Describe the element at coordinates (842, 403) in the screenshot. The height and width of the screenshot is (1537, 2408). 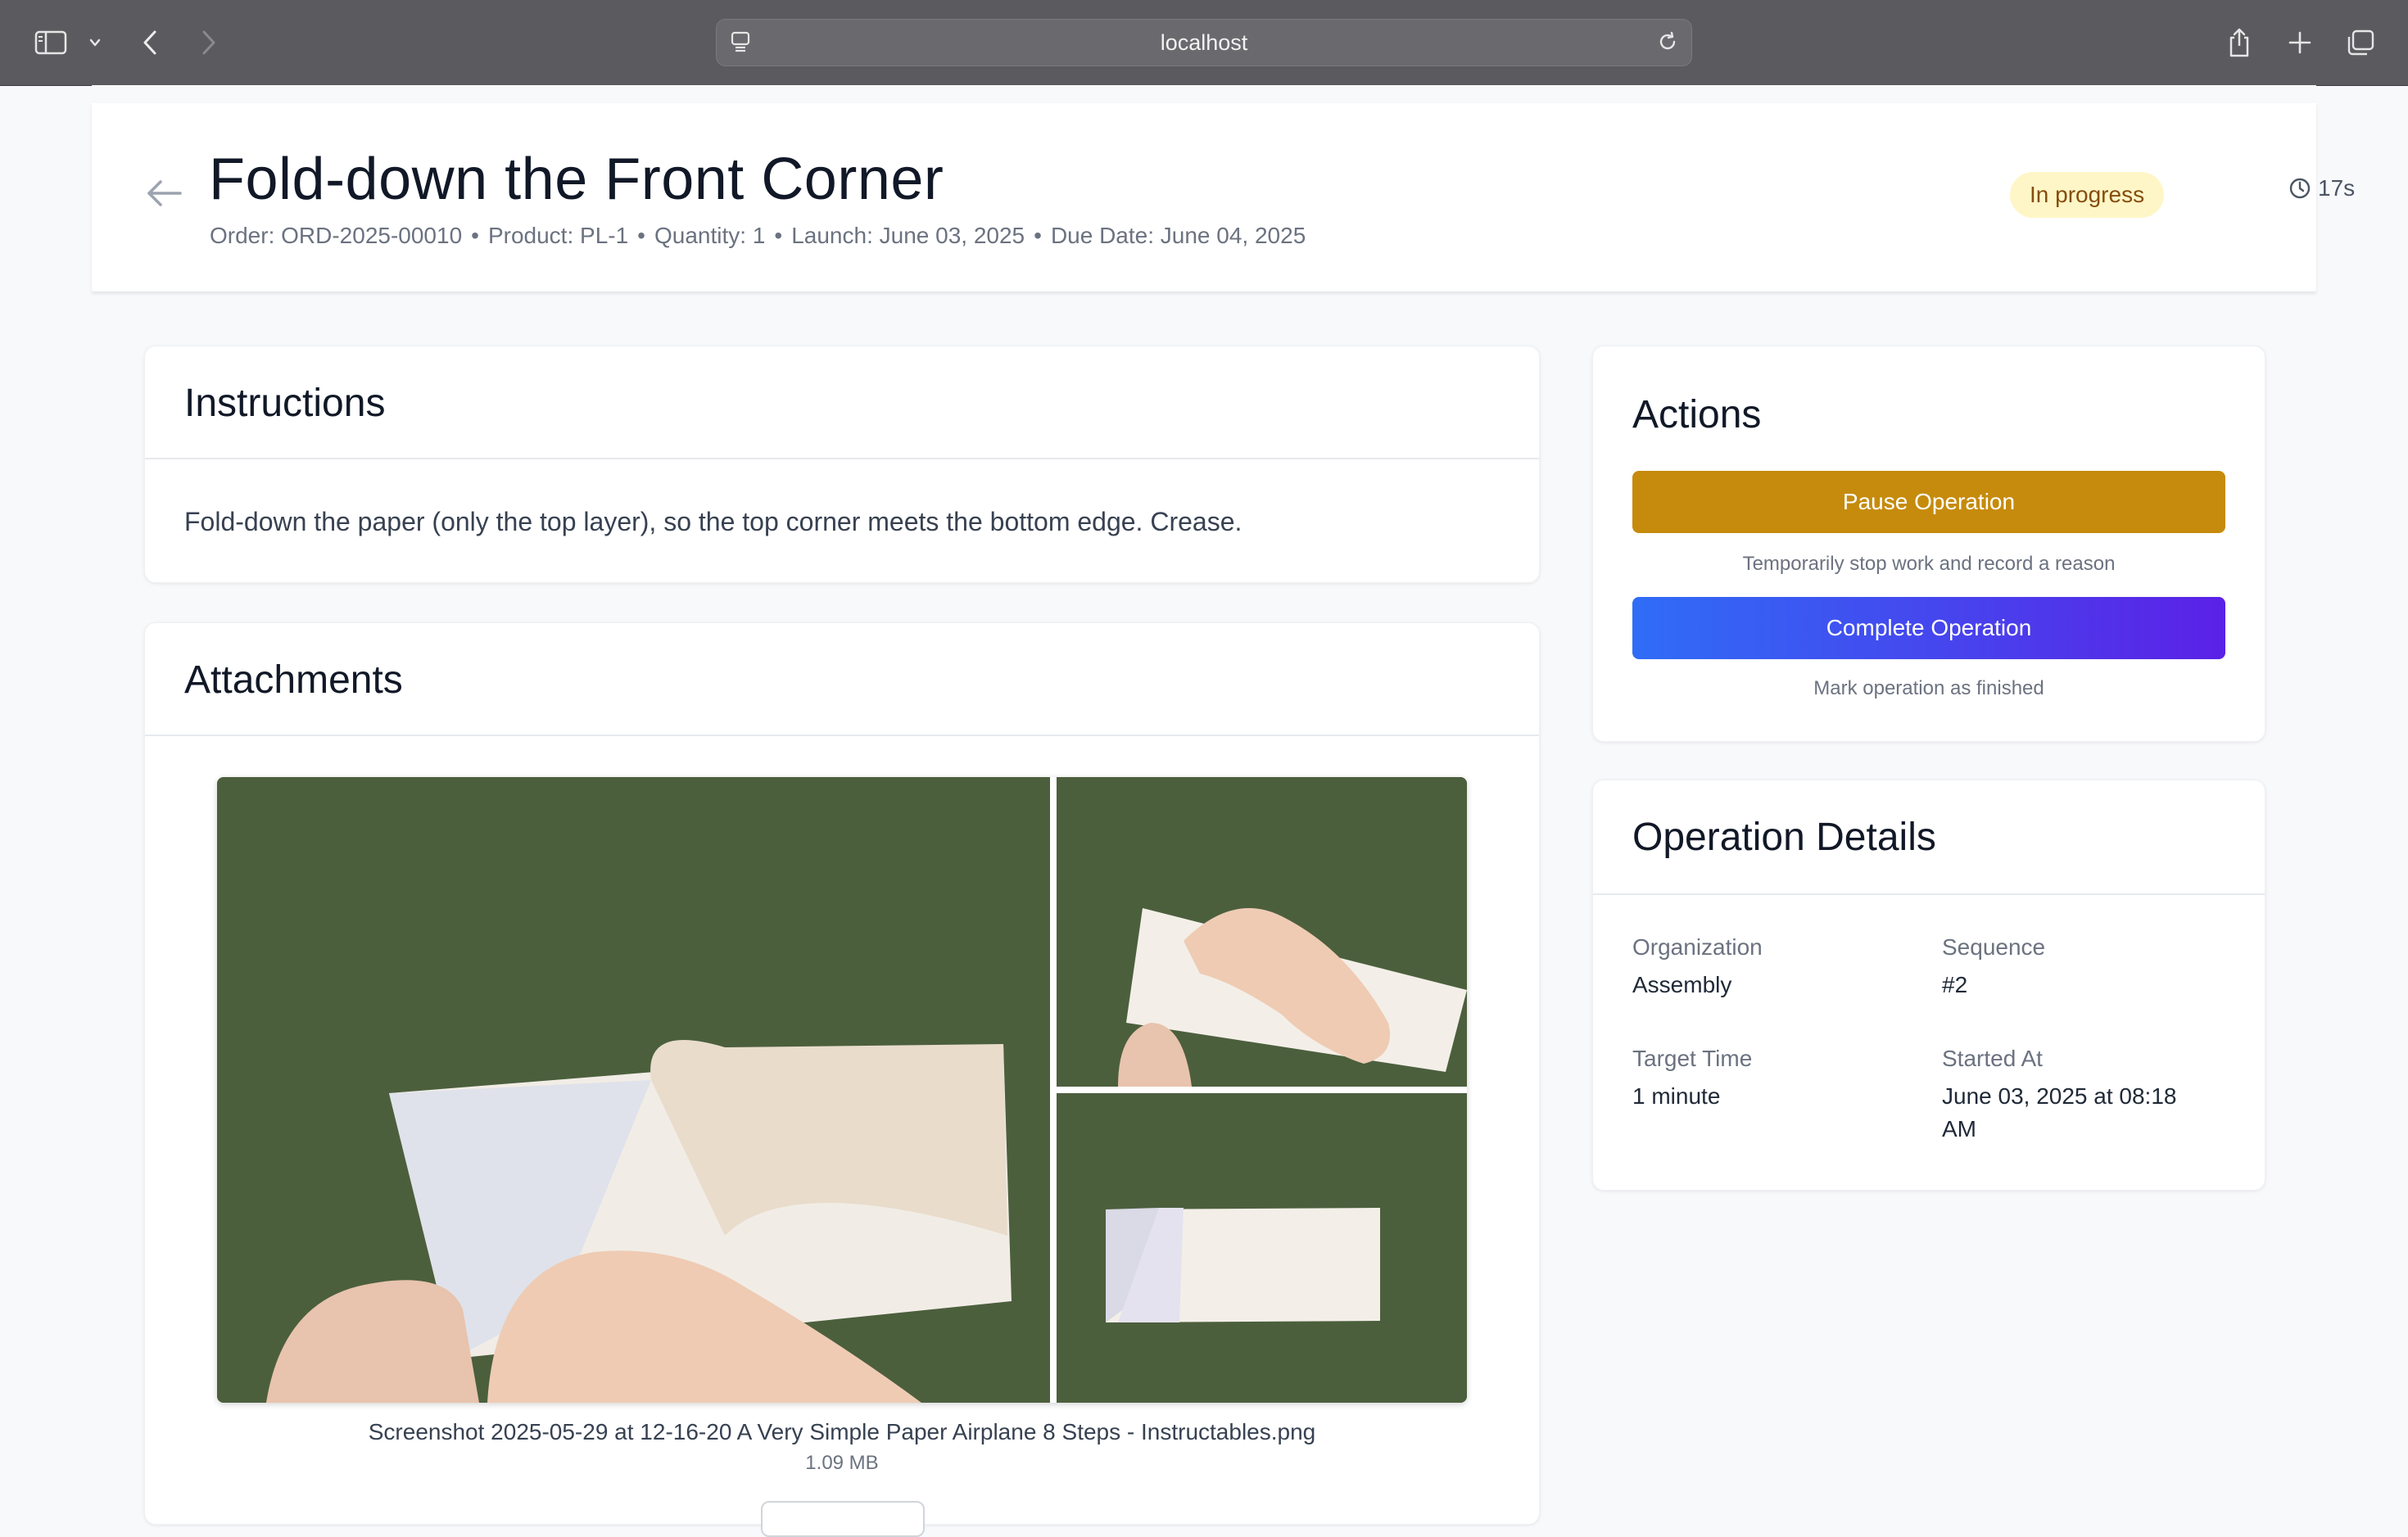
I see `instructions-header: Instructions` at that location.